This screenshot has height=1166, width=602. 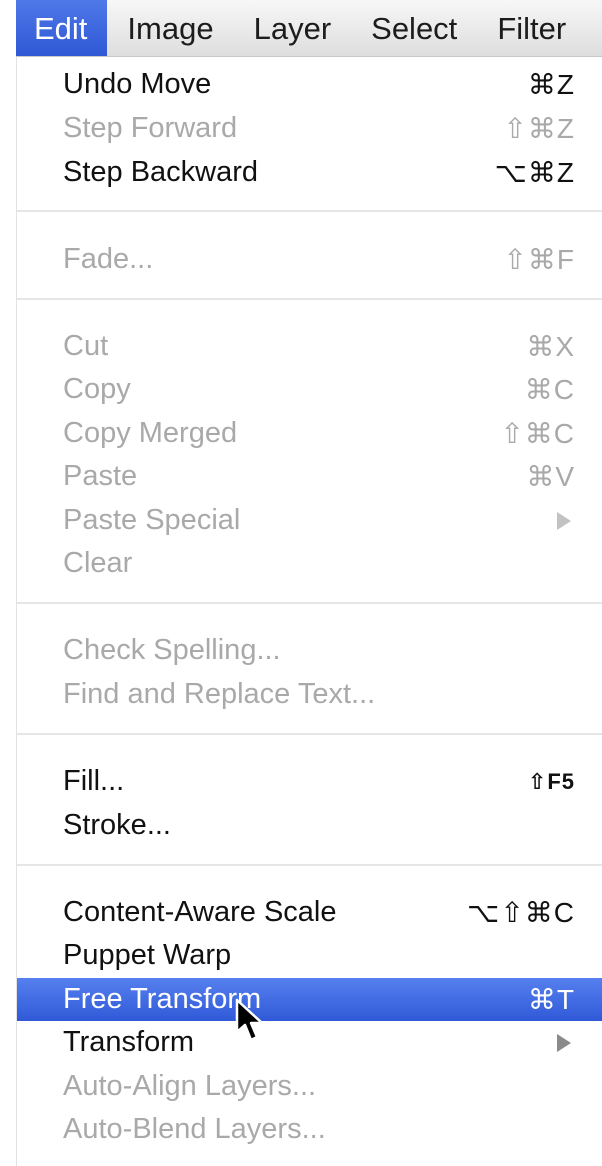 What do you see at coordinates (531, 28) in the screenshot?
I see `menu-filter: Filter` at bounding box center [531, 28].